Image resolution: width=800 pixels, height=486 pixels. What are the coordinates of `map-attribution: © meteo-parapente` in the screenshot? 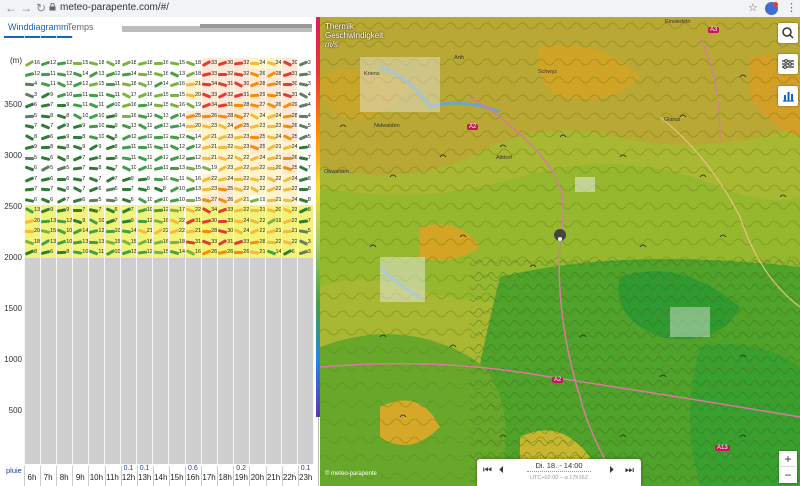 It's located at (351, 474).